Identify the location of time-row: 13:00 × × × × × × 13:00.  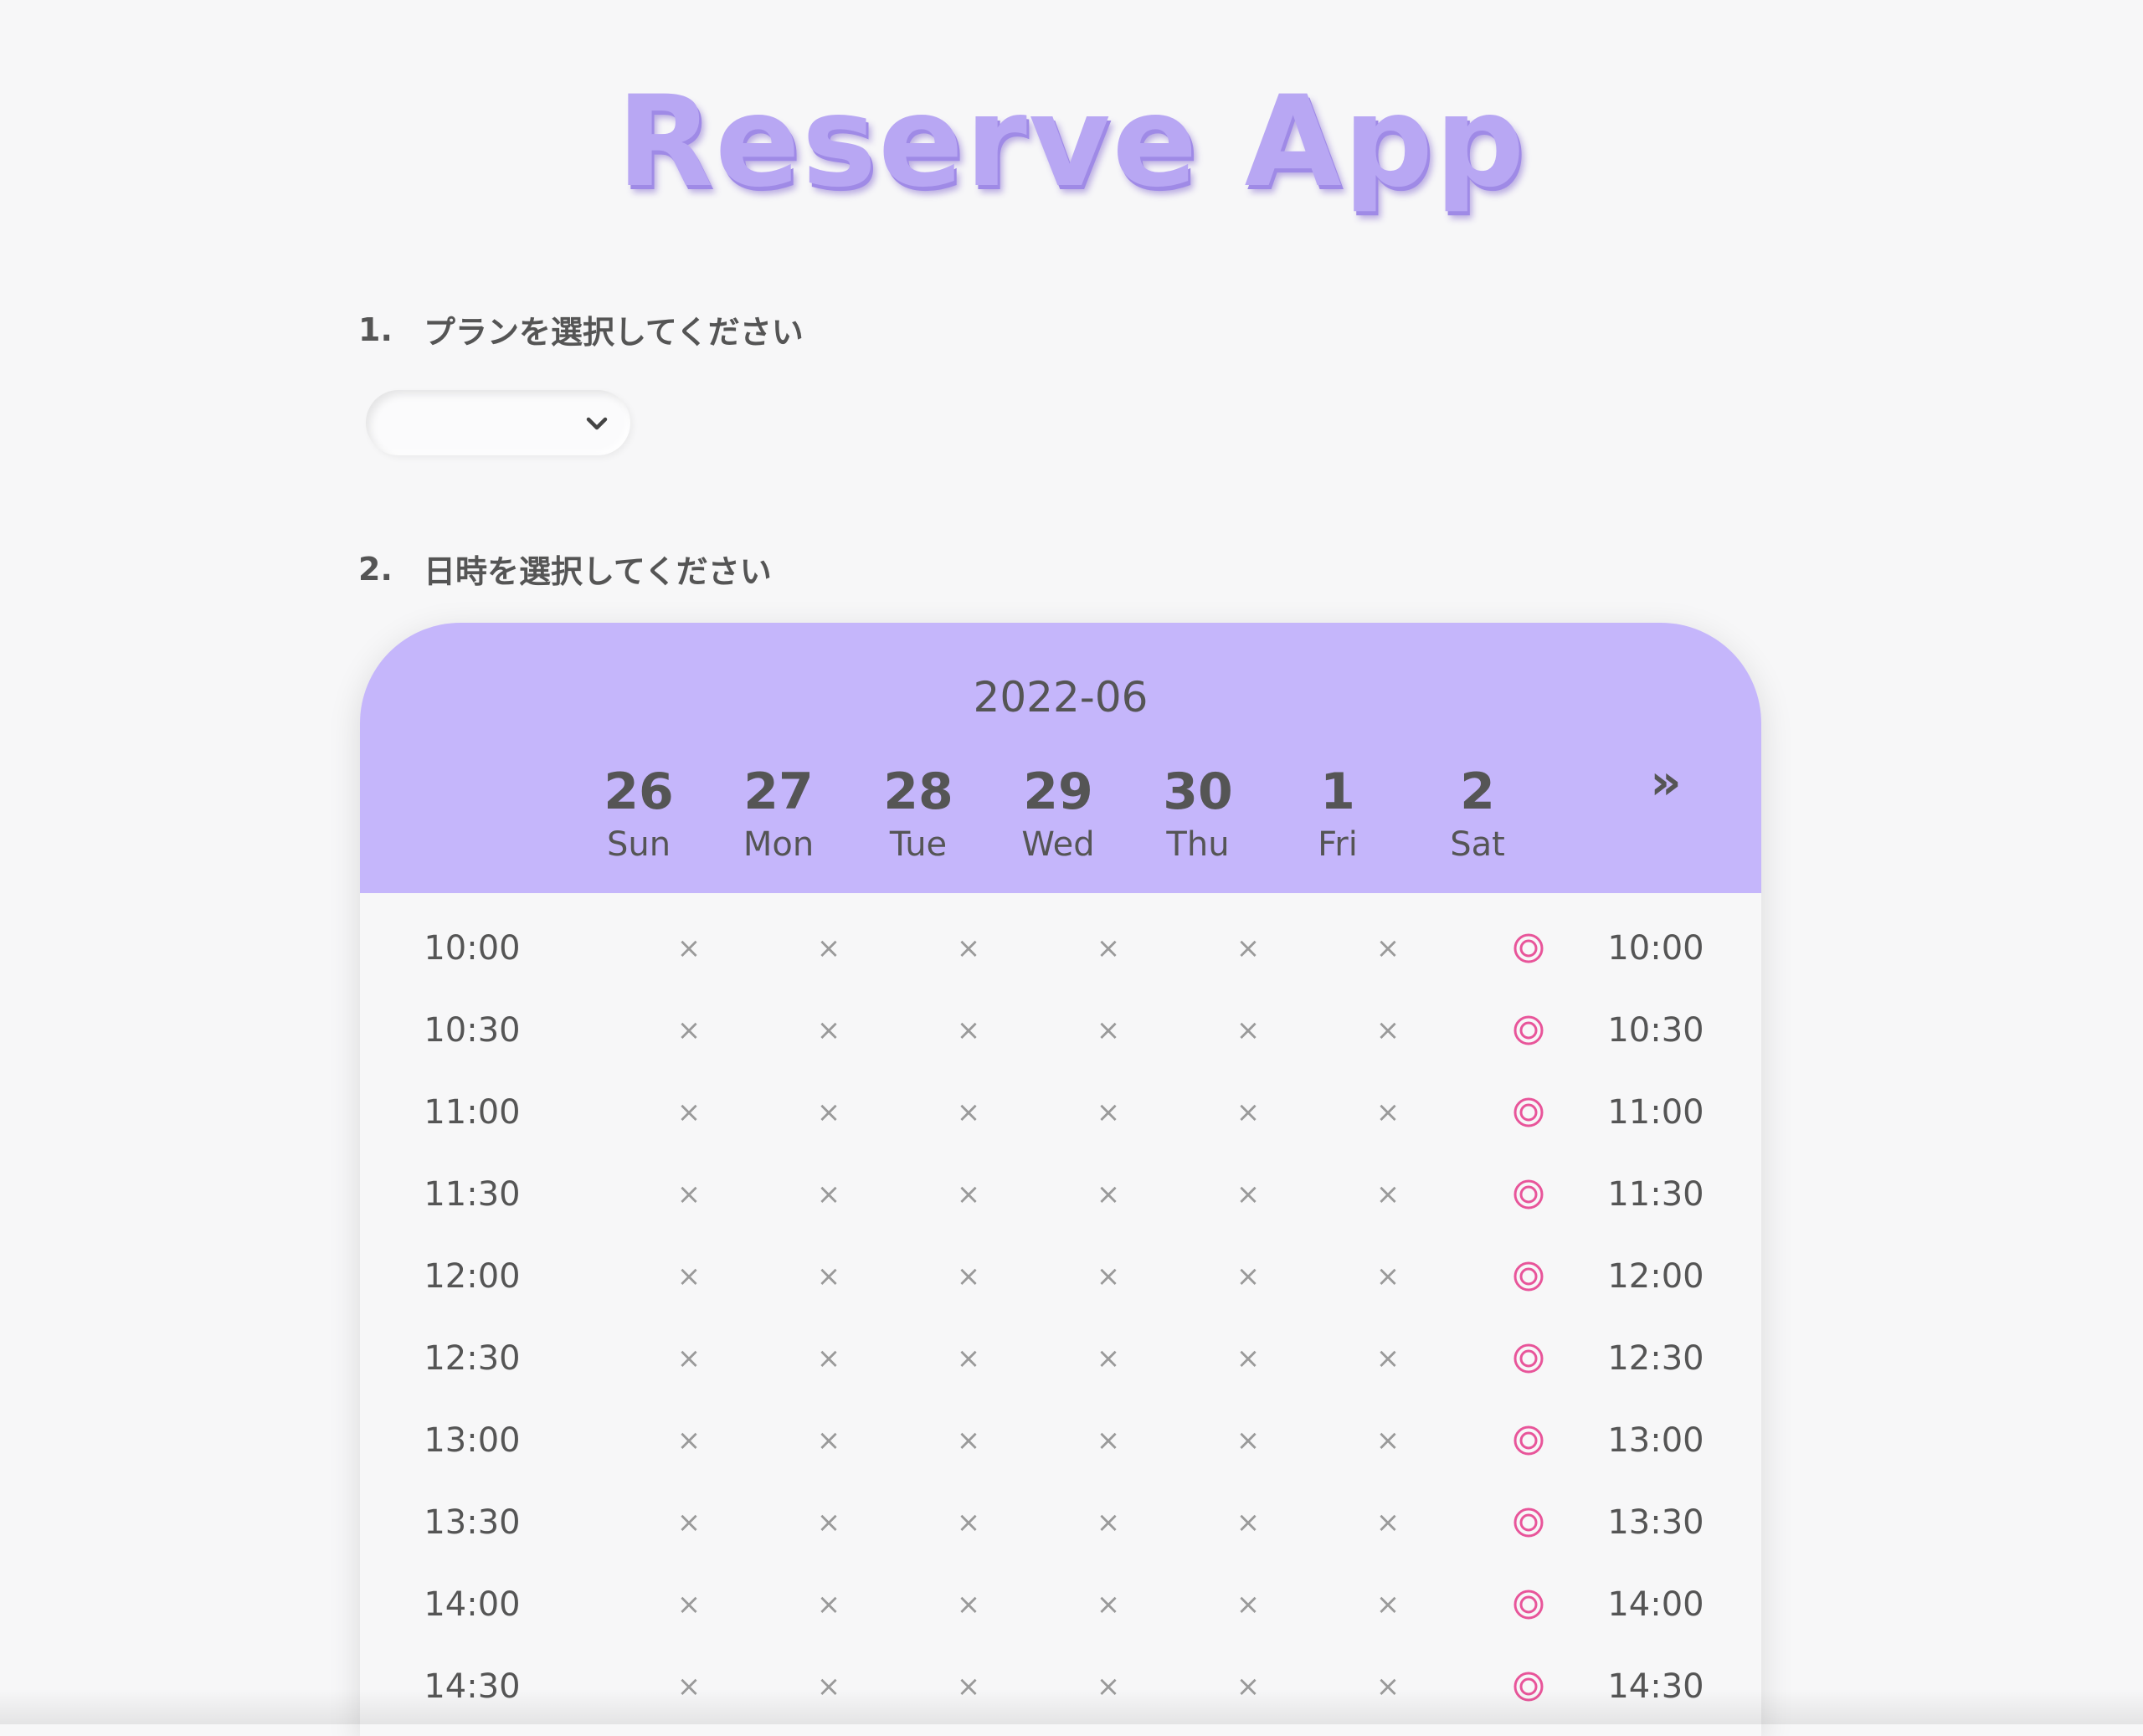
(1060, 1441).